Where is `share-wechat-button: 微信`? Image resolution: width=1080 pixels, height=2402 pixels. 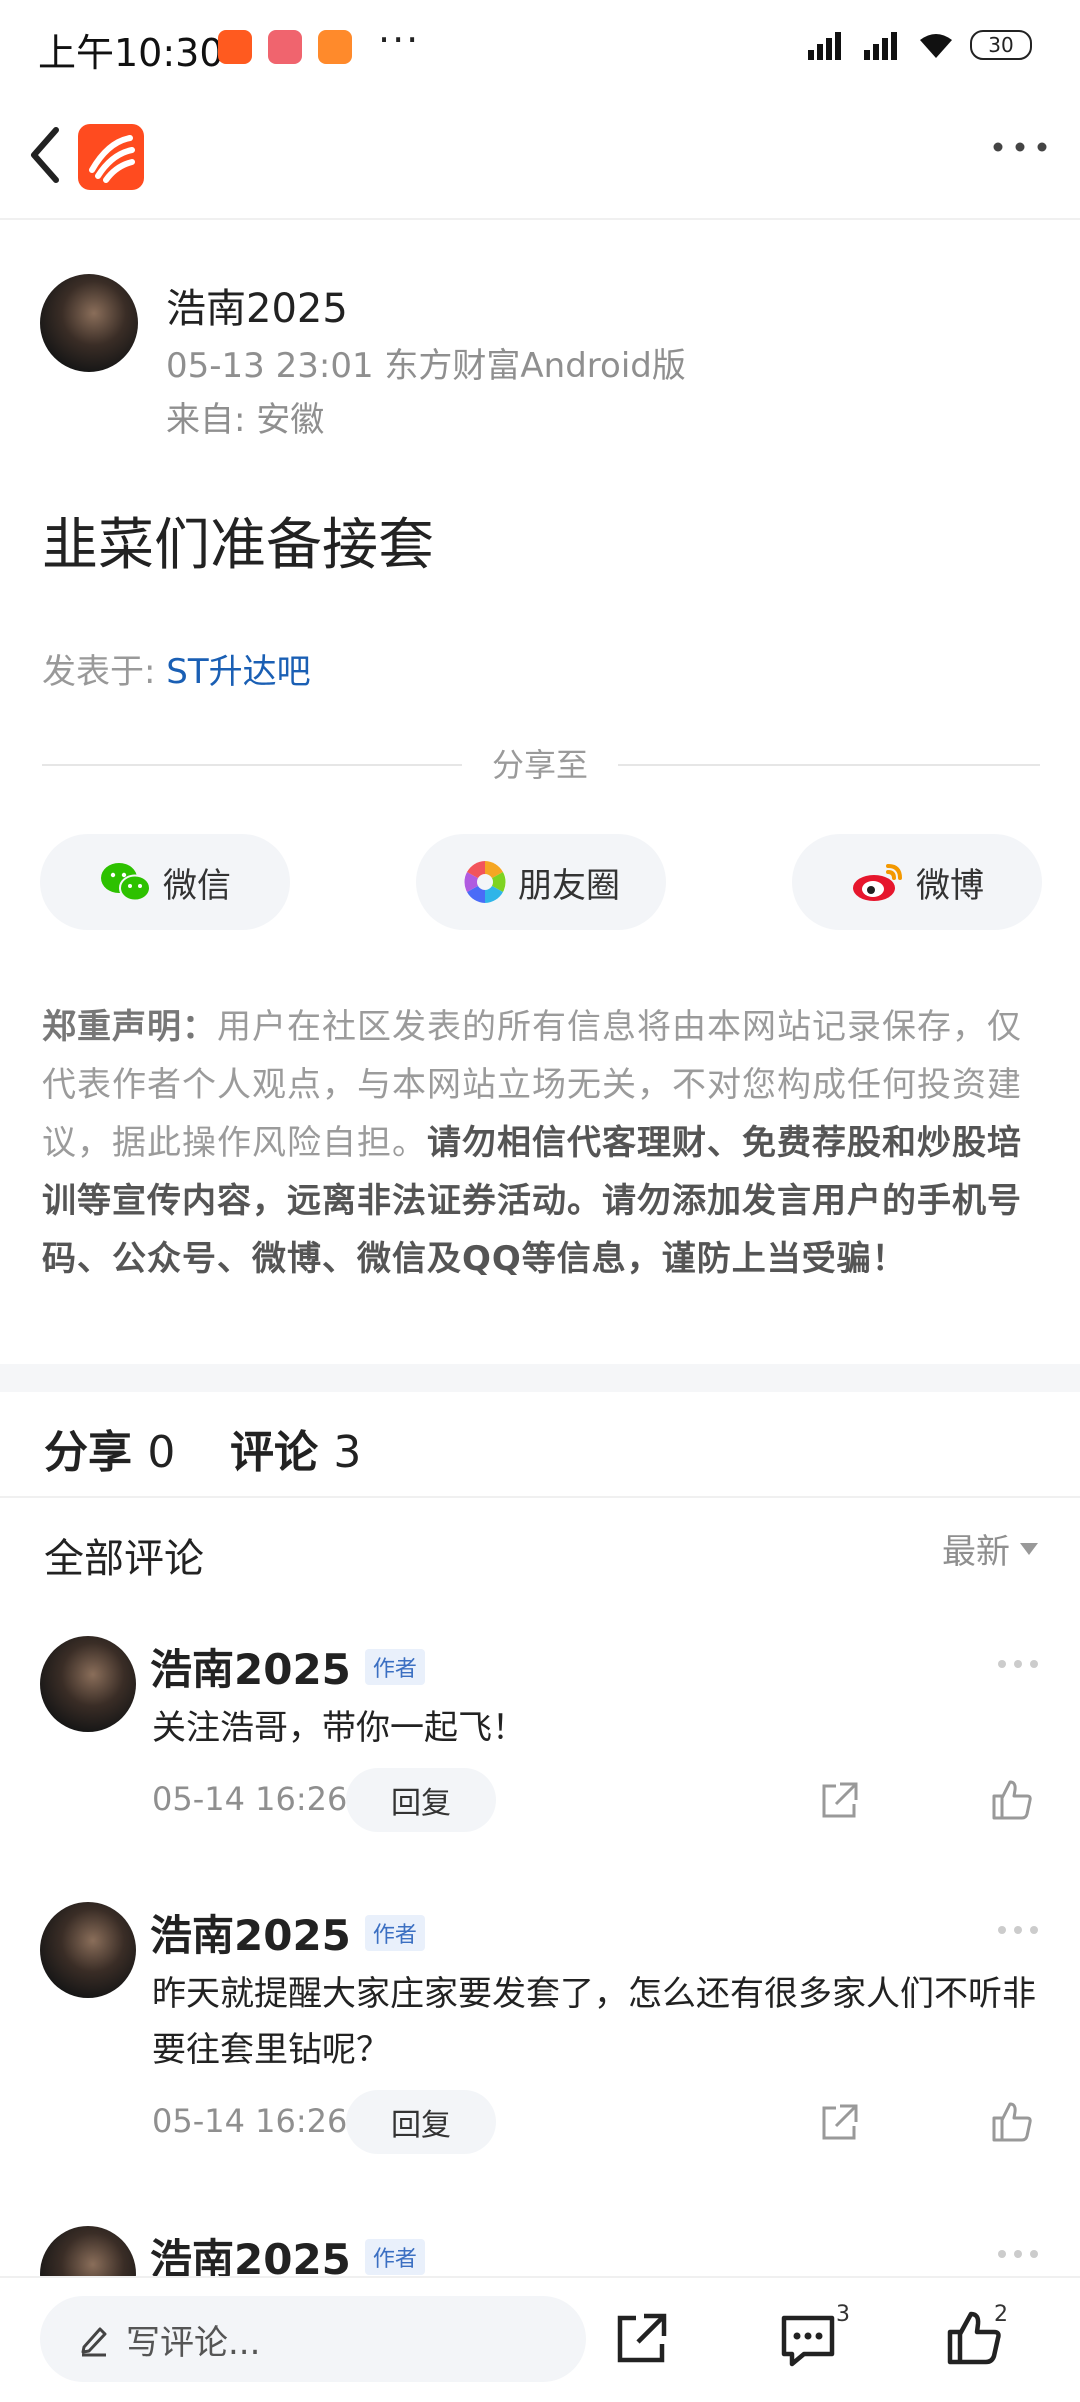
share-wechat-button: 微信 is located at coordinates (165, 882).